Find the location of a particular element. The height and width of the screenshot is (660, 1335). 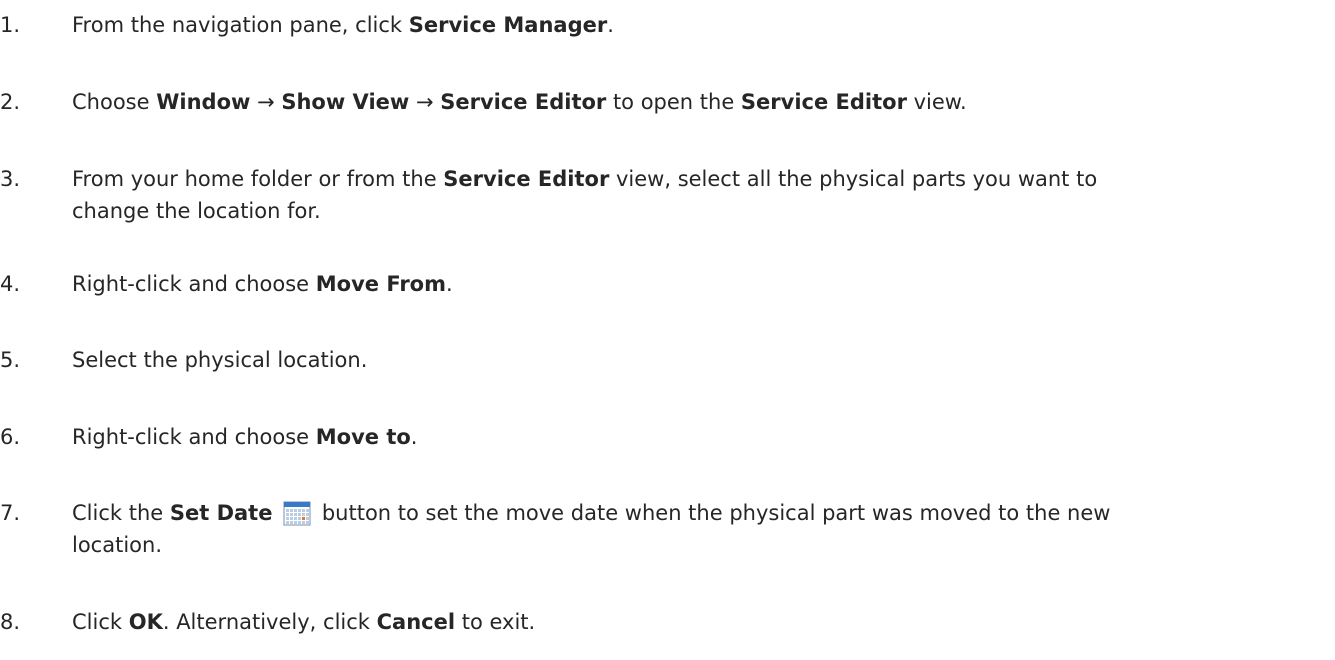

step-text-segment is located at coordinates (275, 513).